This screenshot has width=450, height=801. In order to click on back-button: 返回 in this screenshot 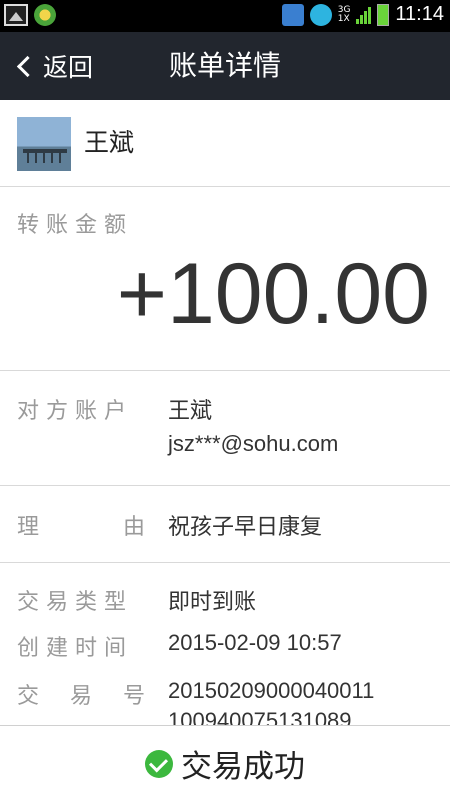, I will do `click(53, 66)`.